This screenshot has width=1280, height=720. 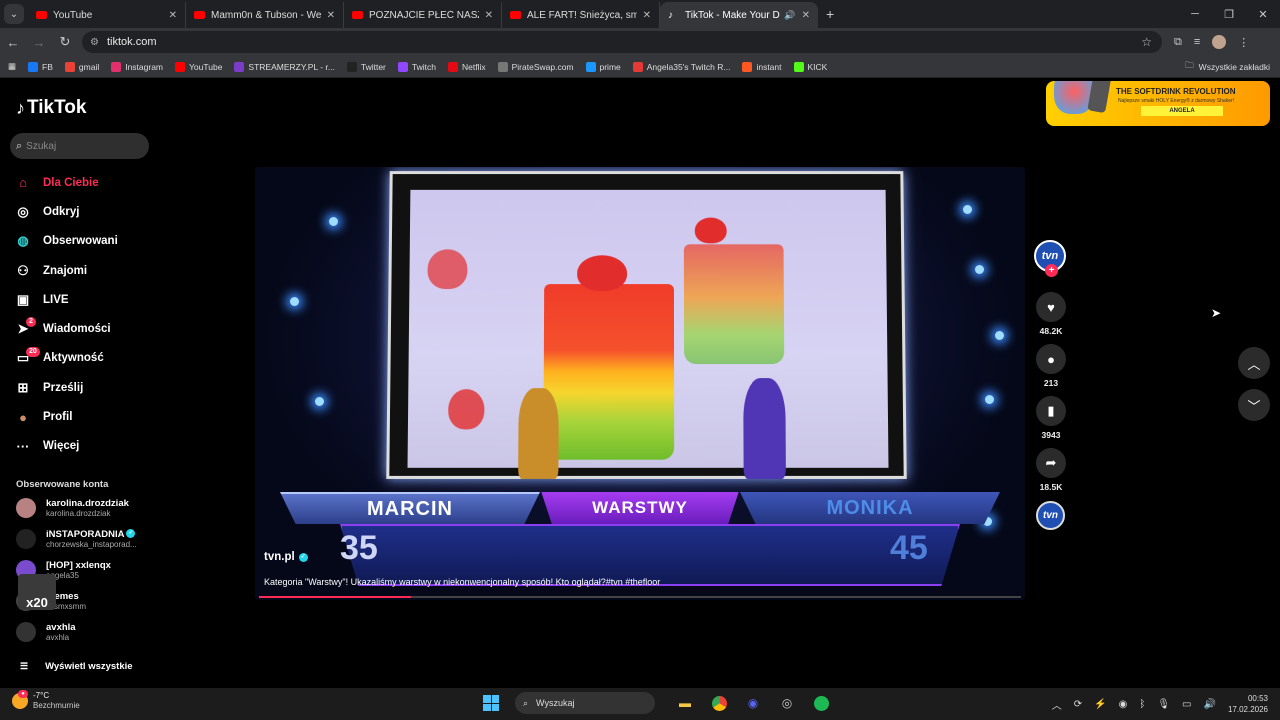 What do you see at coordinates (640, 508) in the screenshot?
I see `category-label: WARSTWY` at bounding box center [640, 508].